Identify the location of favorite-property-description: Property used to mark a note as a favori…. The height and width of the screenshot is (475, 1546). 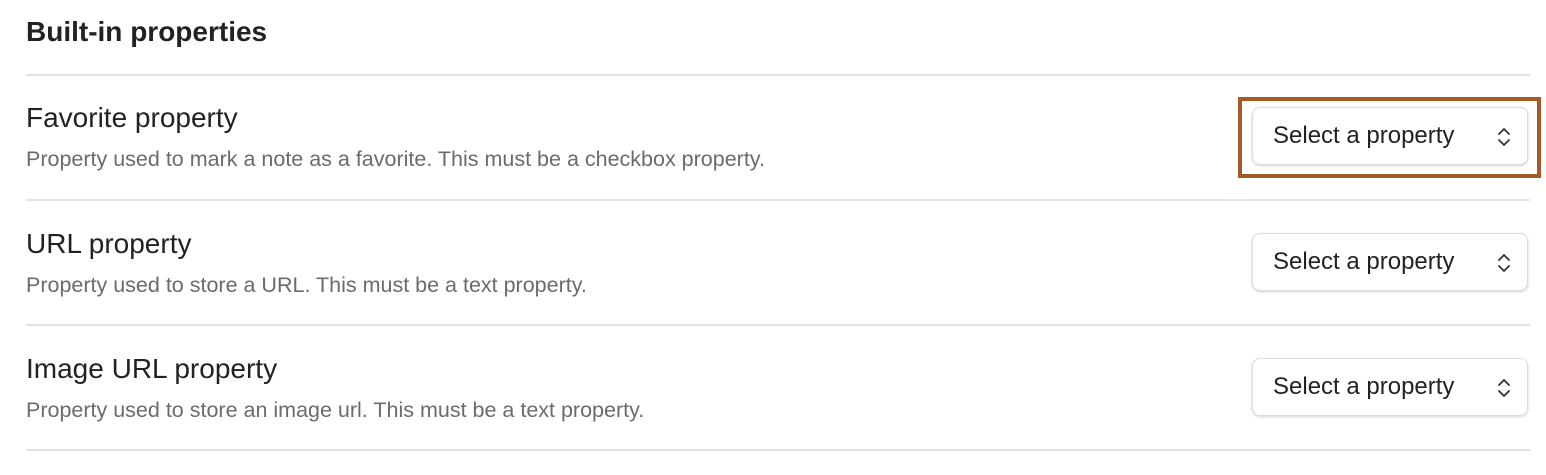
(395, 159).